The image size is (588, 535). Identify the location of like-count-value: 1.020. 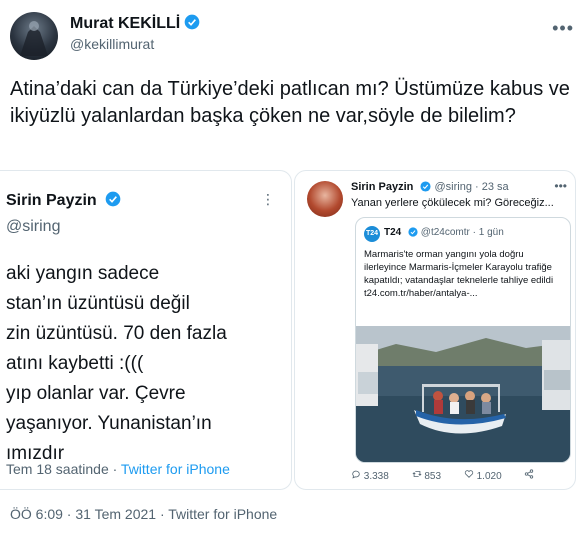
(489, 476).